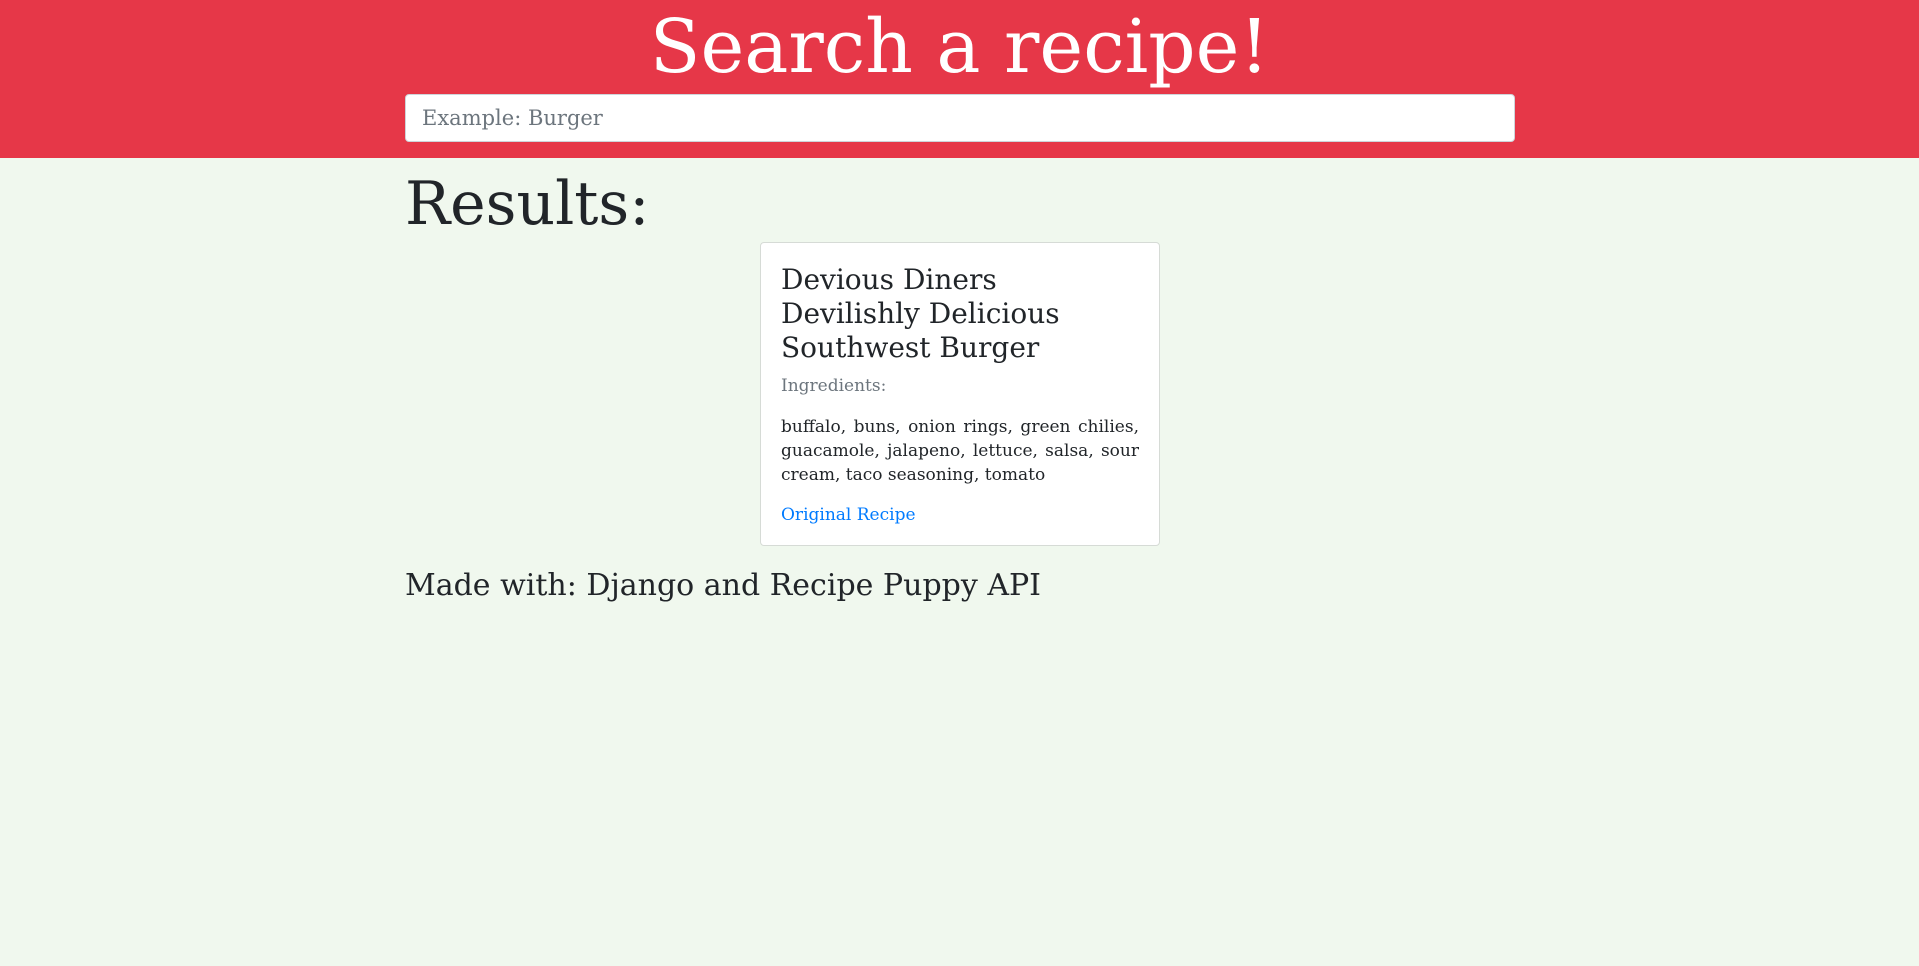  I want to click on search-input, so click(960, 118).